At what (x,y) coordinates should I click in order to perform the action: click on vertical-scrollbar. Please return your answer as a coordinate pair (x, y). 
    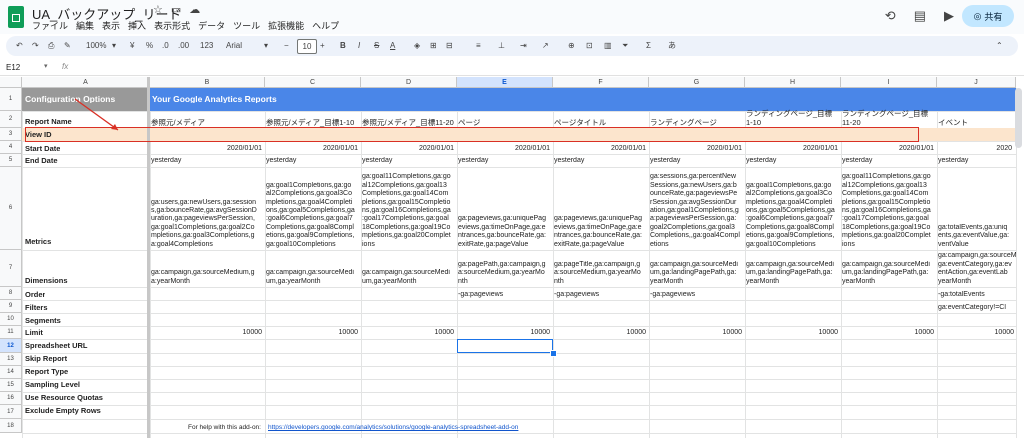
    Looking at the image, I should click on (1018, 118).